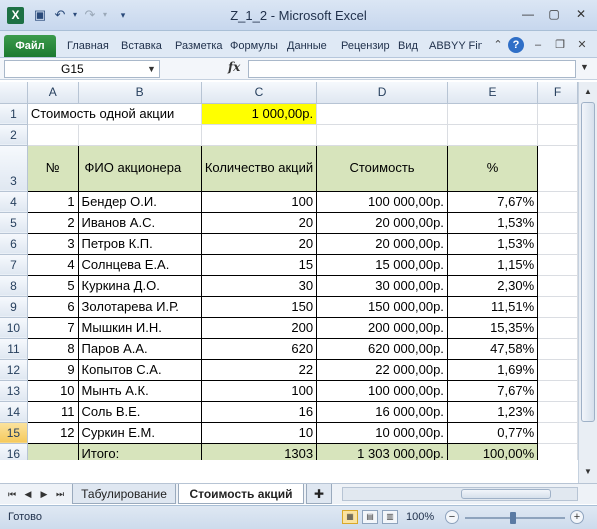  I want to click on shareholder-name: Петров К.П., so click(139, 243).